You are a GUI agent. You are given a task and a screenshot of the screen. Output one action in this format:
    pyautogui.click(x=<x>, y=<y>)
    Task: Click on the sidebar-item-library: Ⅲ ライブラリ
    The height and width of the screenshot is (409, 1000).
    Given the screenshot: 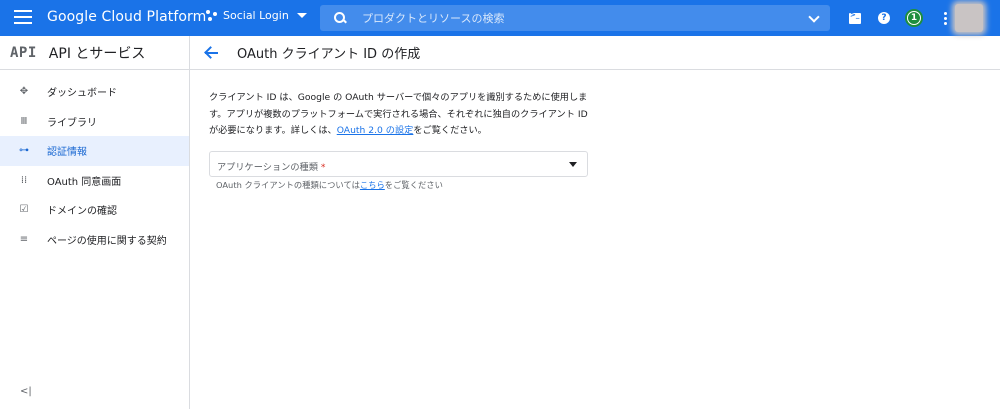 What is the action you would take?
    pyautogui.click(x=94, y=122)
    